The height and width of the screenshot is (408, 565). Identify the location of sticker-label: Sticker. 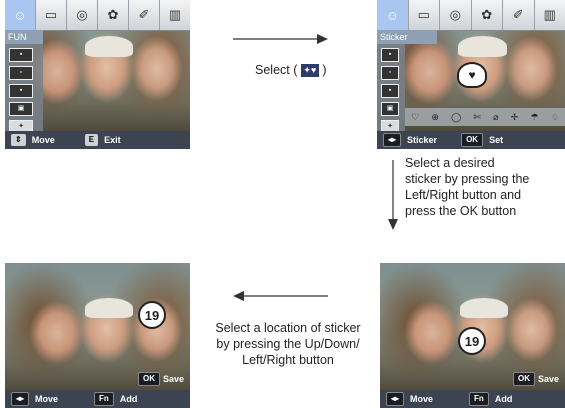
(422, 140).